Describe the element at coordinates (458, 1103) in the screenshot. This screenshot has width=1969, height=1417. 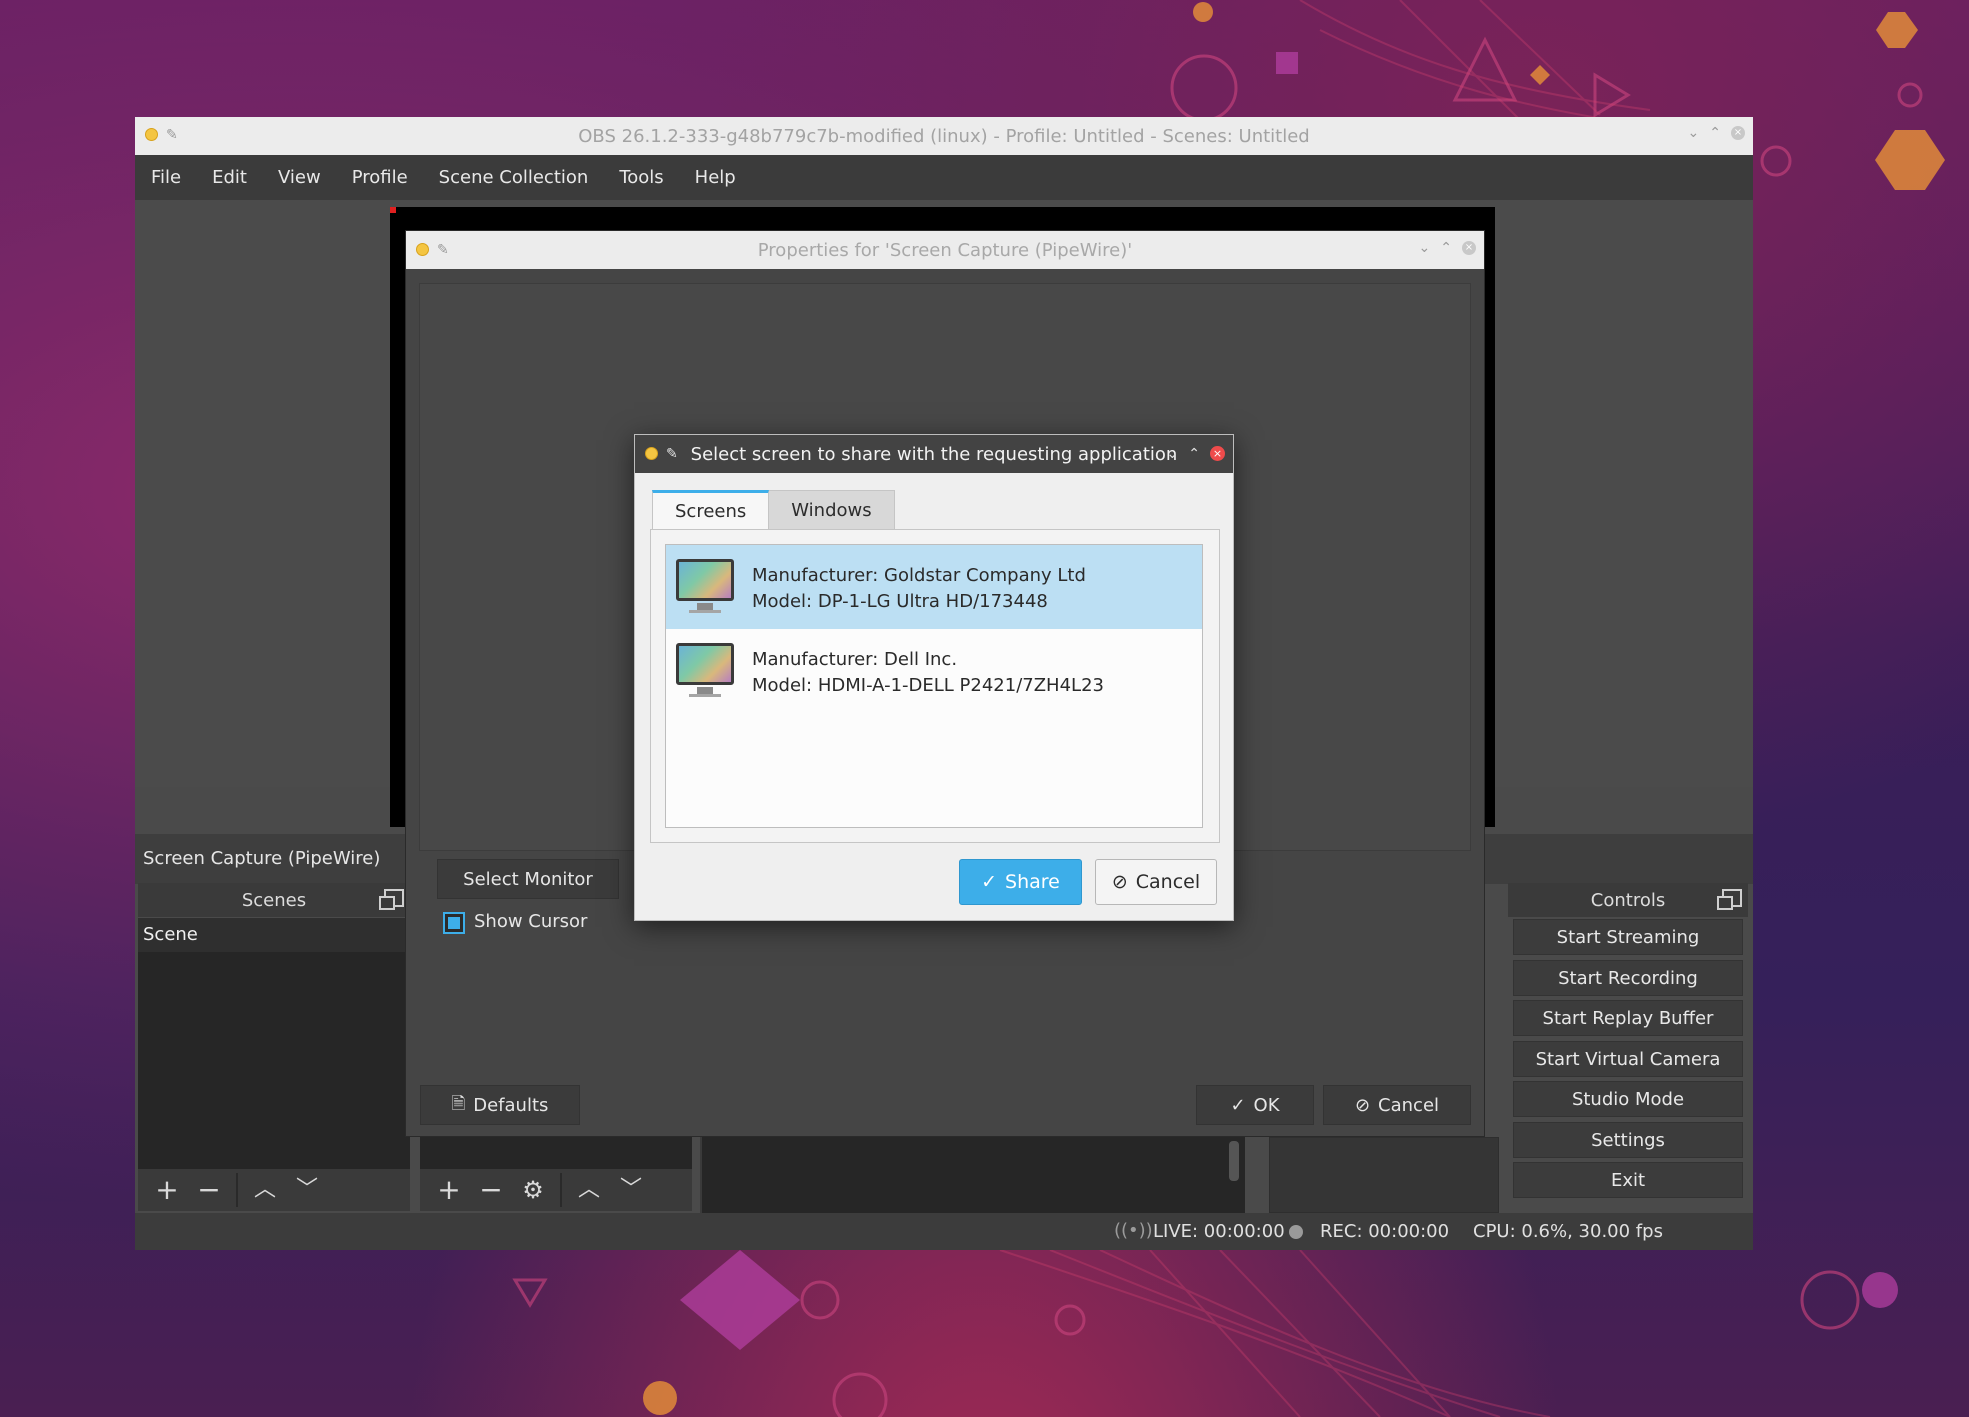
I see `document-icon: 🗎` at that location.